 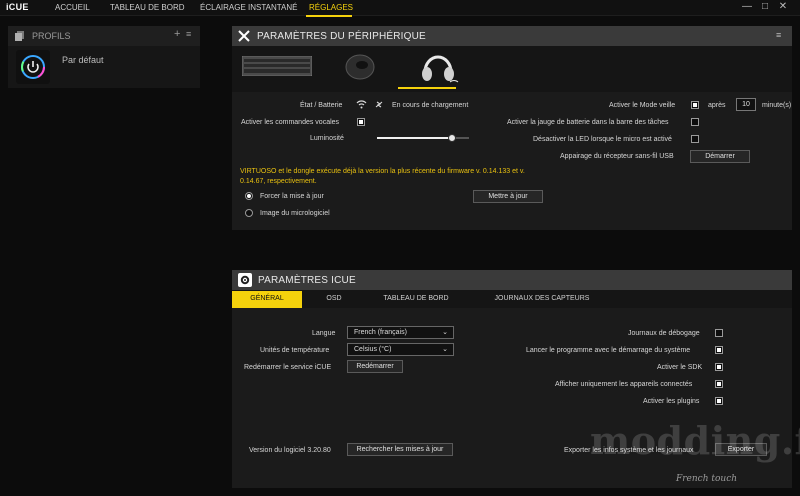 I want to click on device-panel-header: PARAMÈTRES DU PÉRIPHÉRIQUE ≡, so click(x=512, y=36).